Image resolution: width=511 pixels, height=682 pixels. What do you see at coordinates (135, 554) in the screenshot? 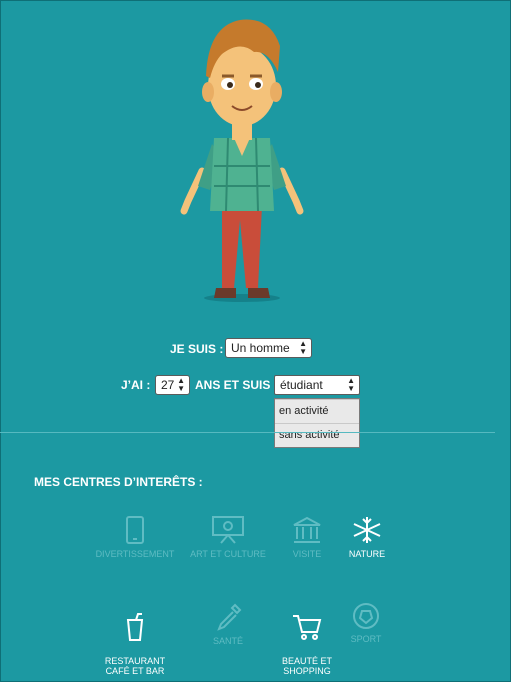
I see `interest-label: DIVERTISSEMENT` at bounding box center [135, 554].